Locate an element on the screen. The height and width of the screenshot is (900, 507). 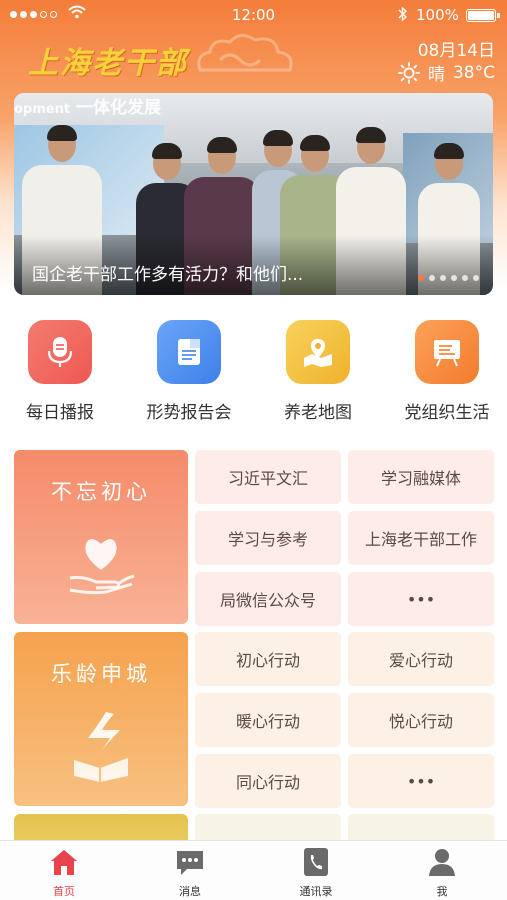
menu-cell: 学习融媒体 is located at coordinates (421, 477).